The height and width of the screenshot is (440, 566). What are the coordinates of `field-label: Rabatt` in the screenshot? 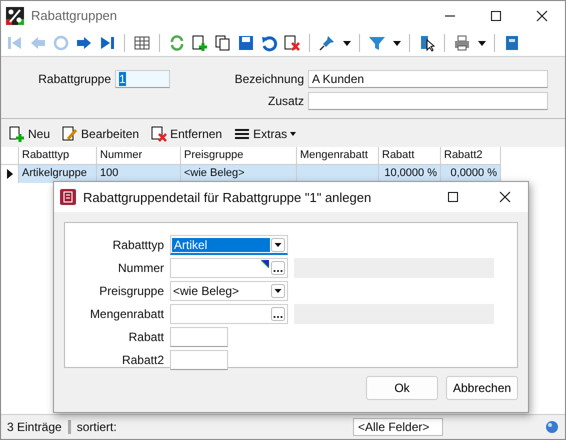 It's located at (146, 337).